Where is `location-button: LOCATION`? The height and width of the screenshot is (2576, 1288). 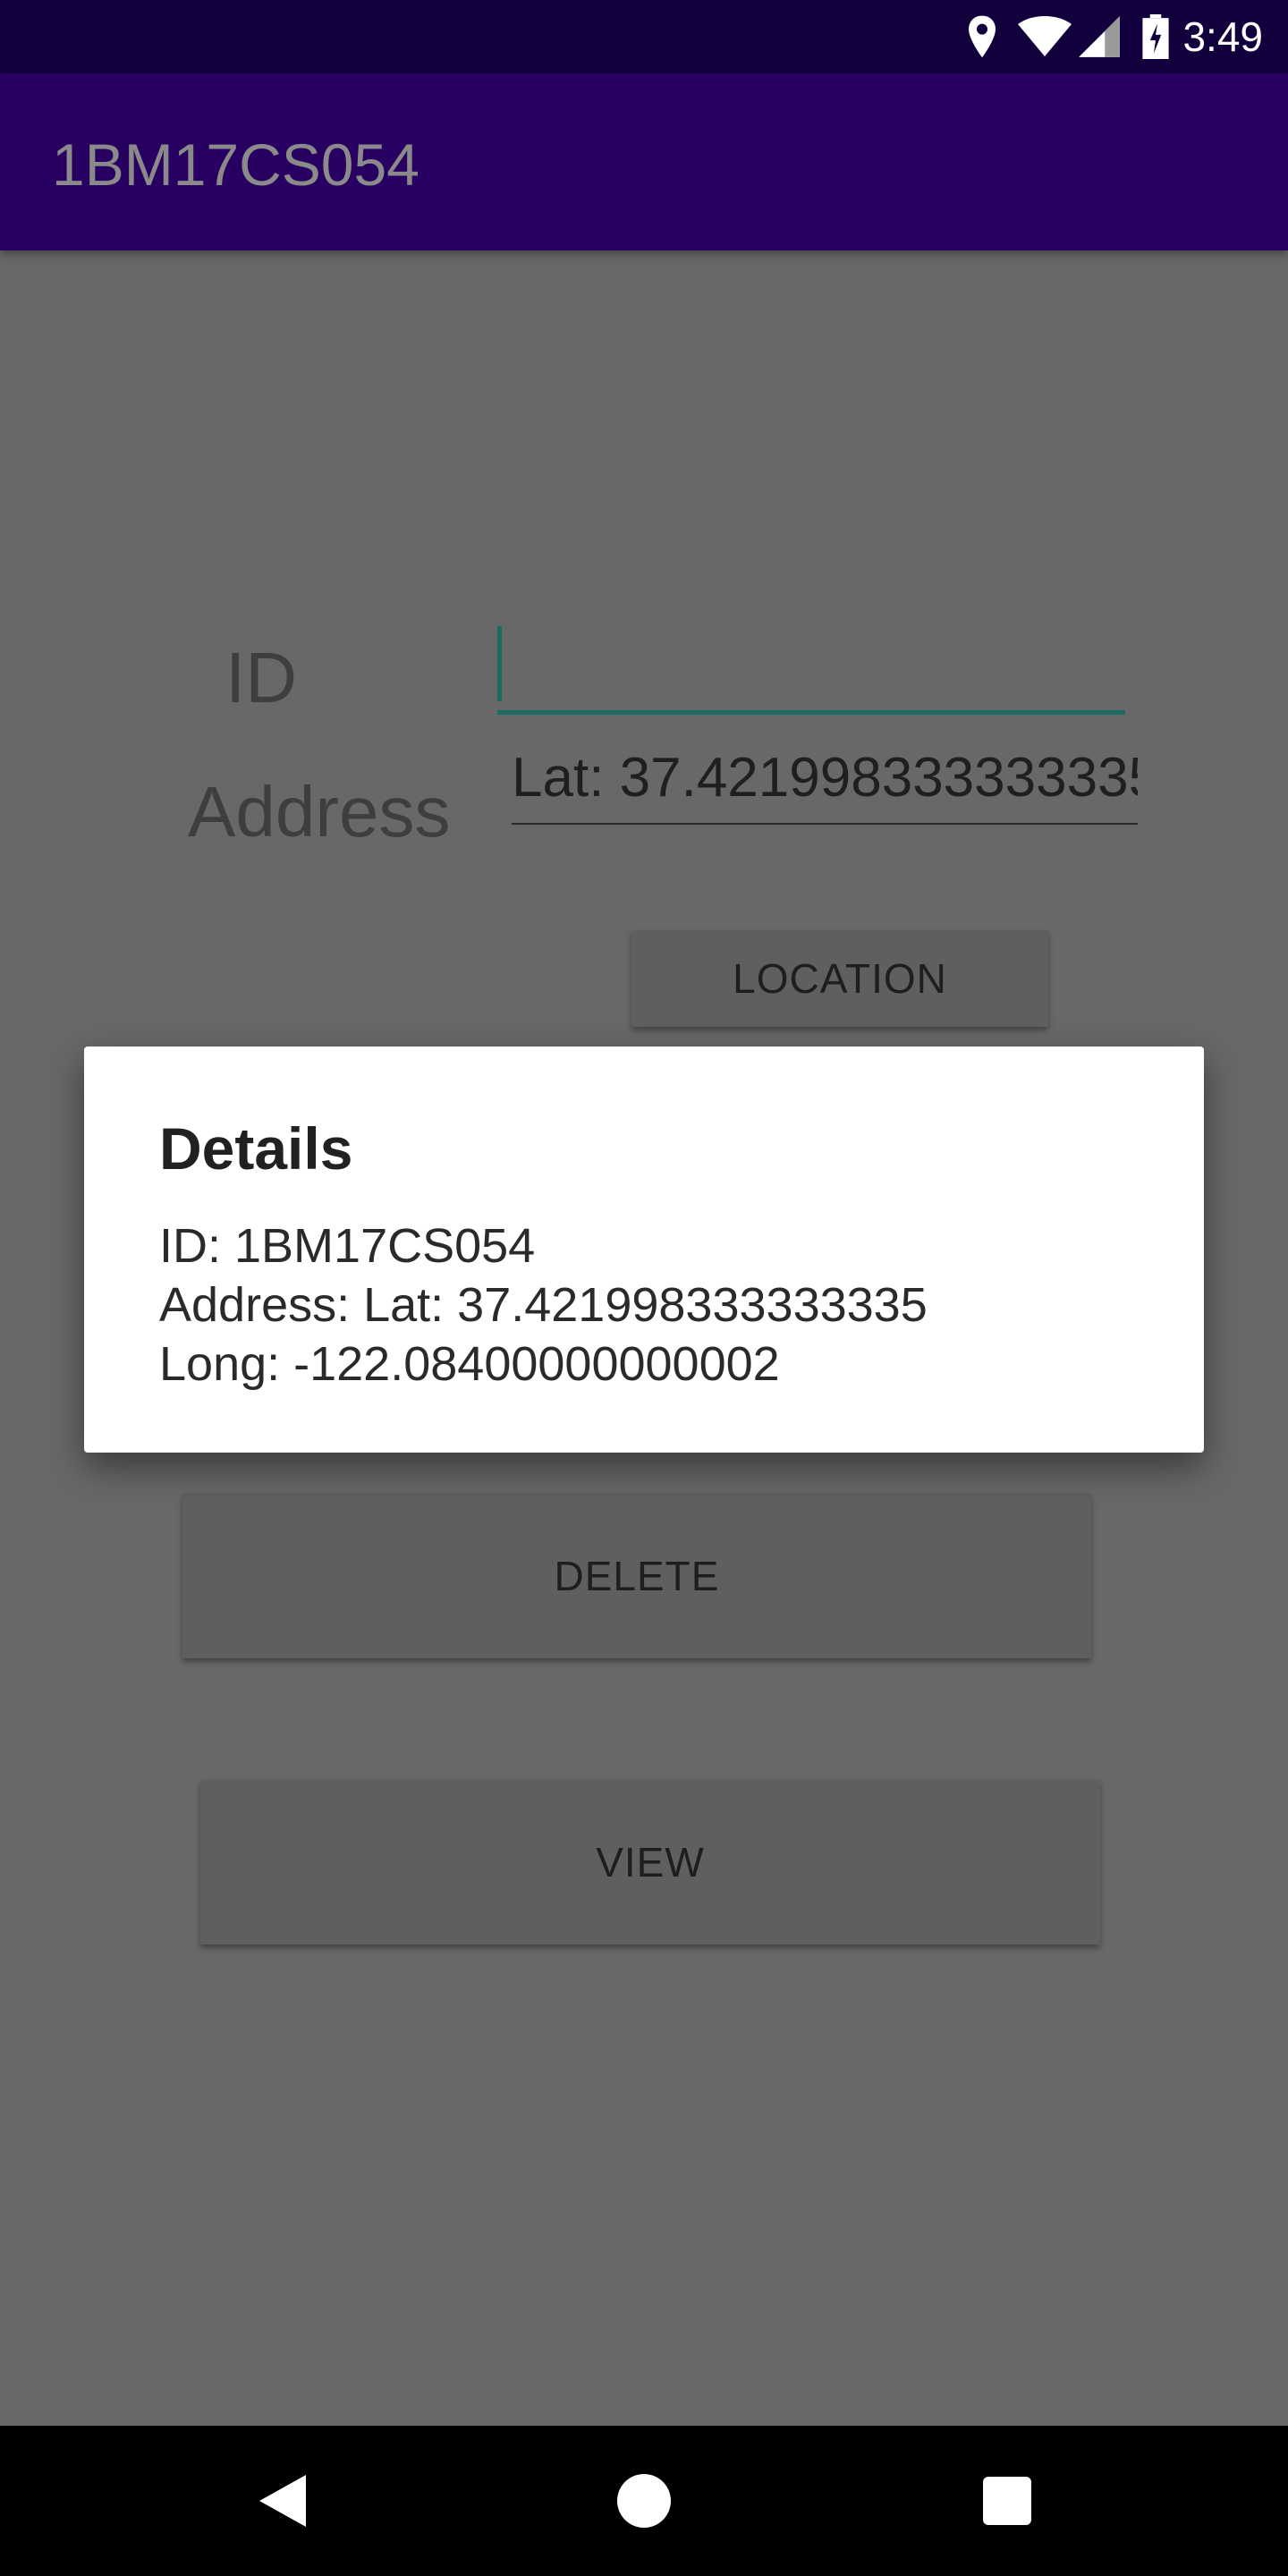 location-button: LOCATION is located at coordinates (839, 978).